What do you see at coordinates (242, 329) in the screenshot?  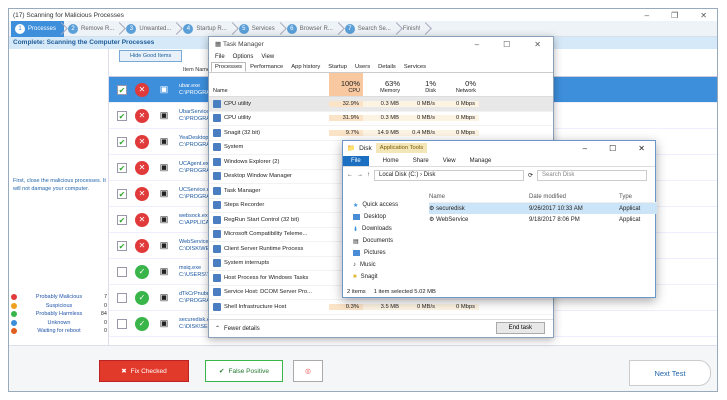 I see `fewer-details-link: Fewer details` at bounding box center [242, 329].